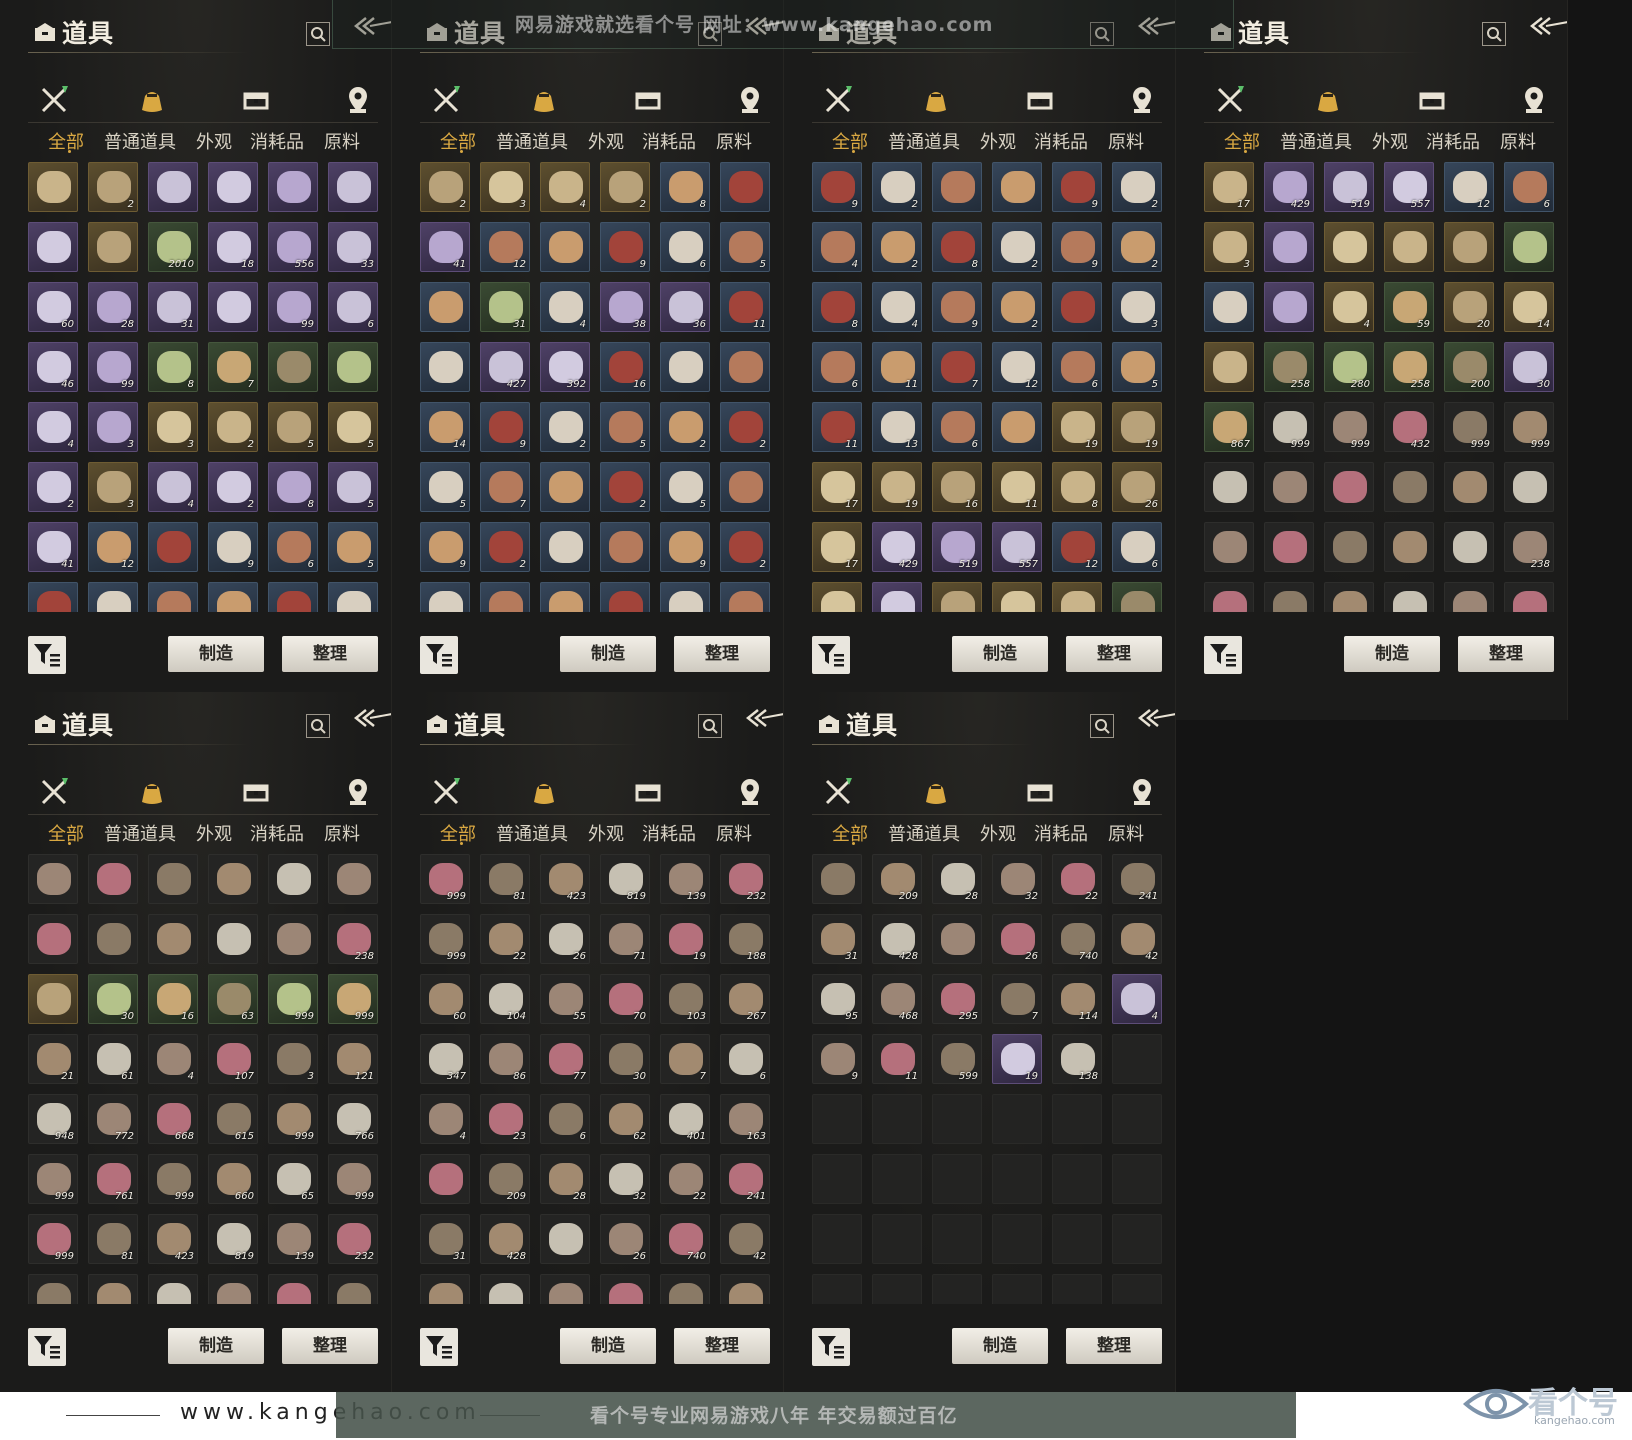  Describe the element at coordinates (113, 1119) in the screenshot. I see `item-slot: 772` at that location.